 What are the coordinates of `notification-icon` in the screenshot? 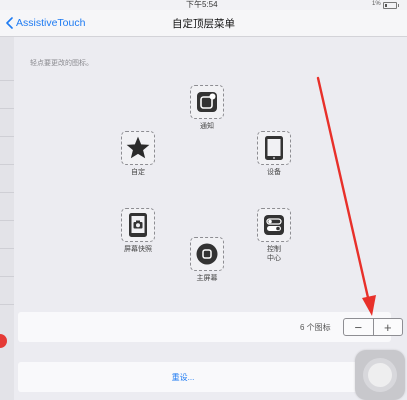 It's located at (207, 102).